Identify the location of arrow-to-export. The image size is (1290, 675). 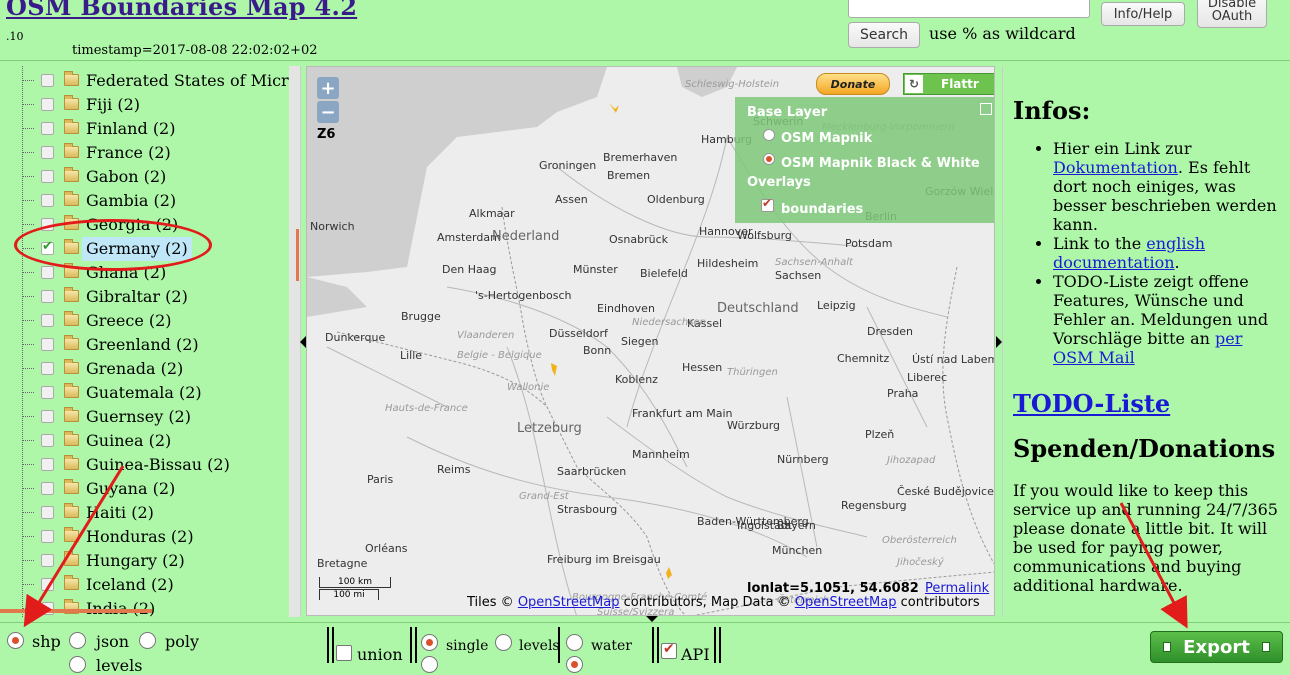
(1153, 565).